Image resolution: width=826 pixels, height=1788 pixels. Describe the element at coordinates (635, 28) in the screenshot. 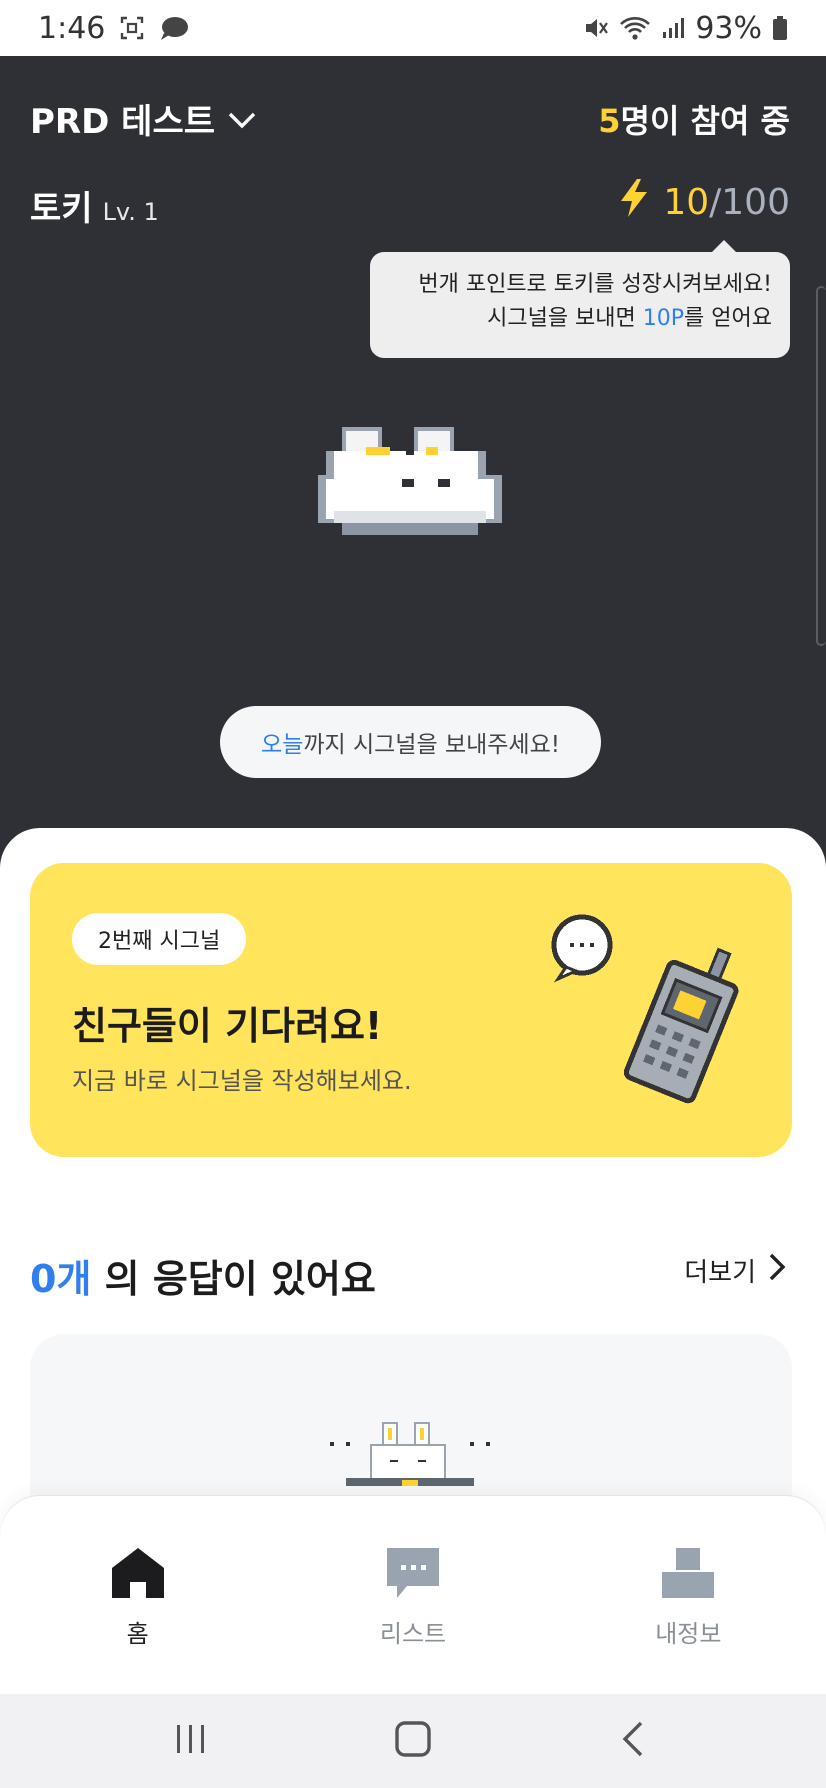

I see `wifi-icon` at that location.